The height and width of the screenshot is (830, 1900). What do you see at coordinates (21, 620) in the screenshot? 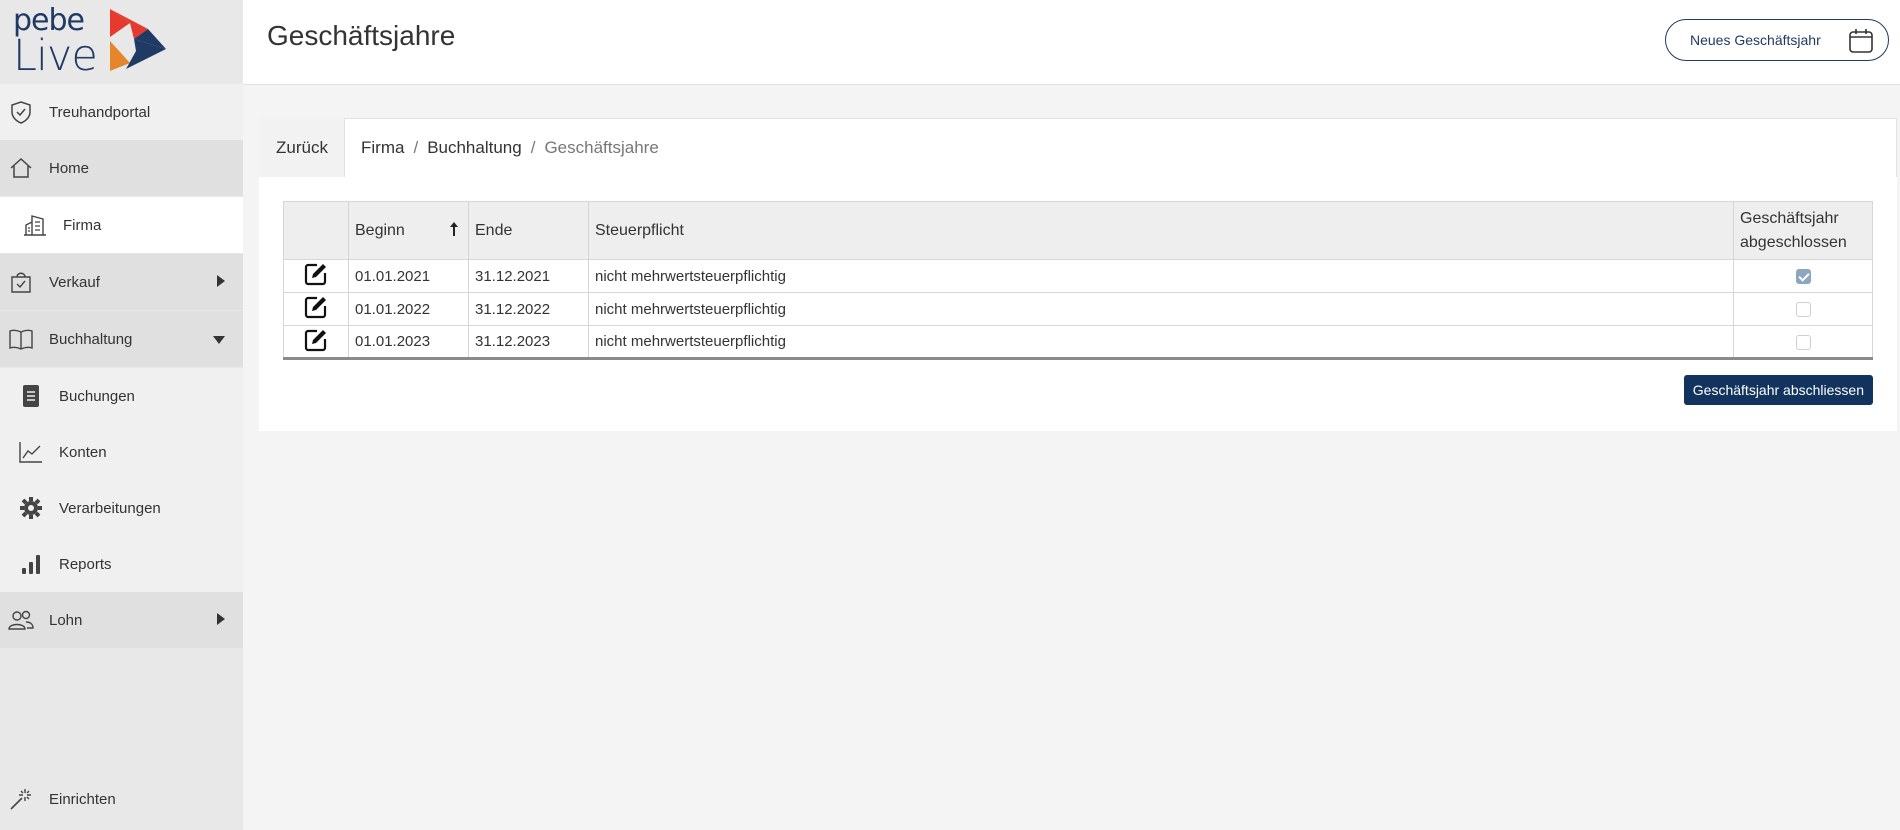
I see `users-icon` at bounding box center [21, 620].